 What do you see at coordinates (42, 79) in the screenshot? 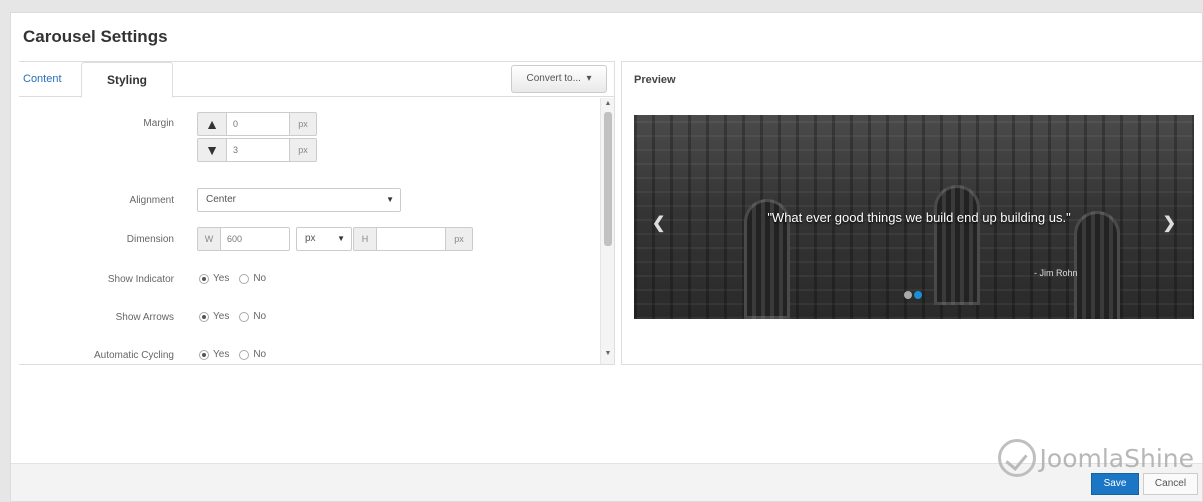
I see `tab-content: Content` at bounding box center [42, 79].